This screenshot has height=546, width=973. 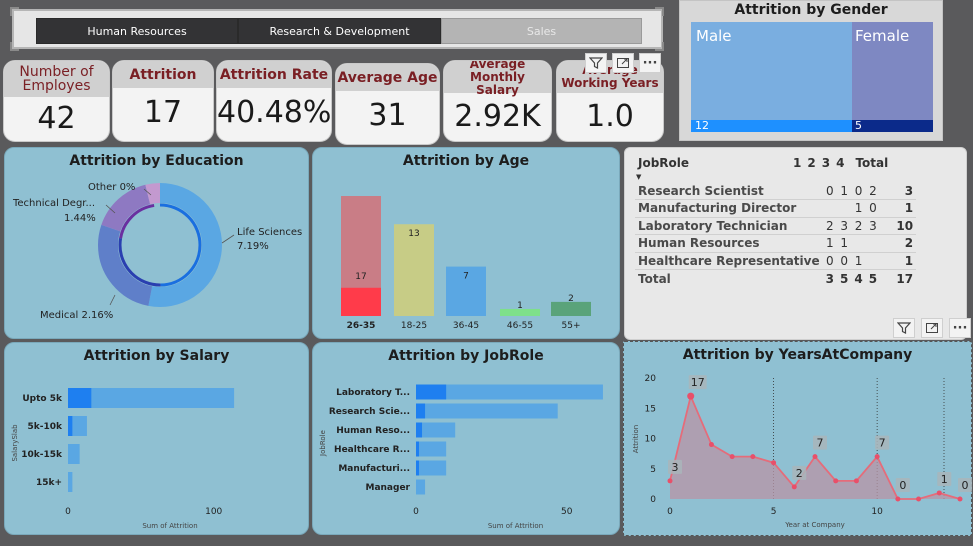 What do you see at coordinates (163, 112) in the screenshot?
I see `kpi-value: 17` at bounding box center [163, 112].